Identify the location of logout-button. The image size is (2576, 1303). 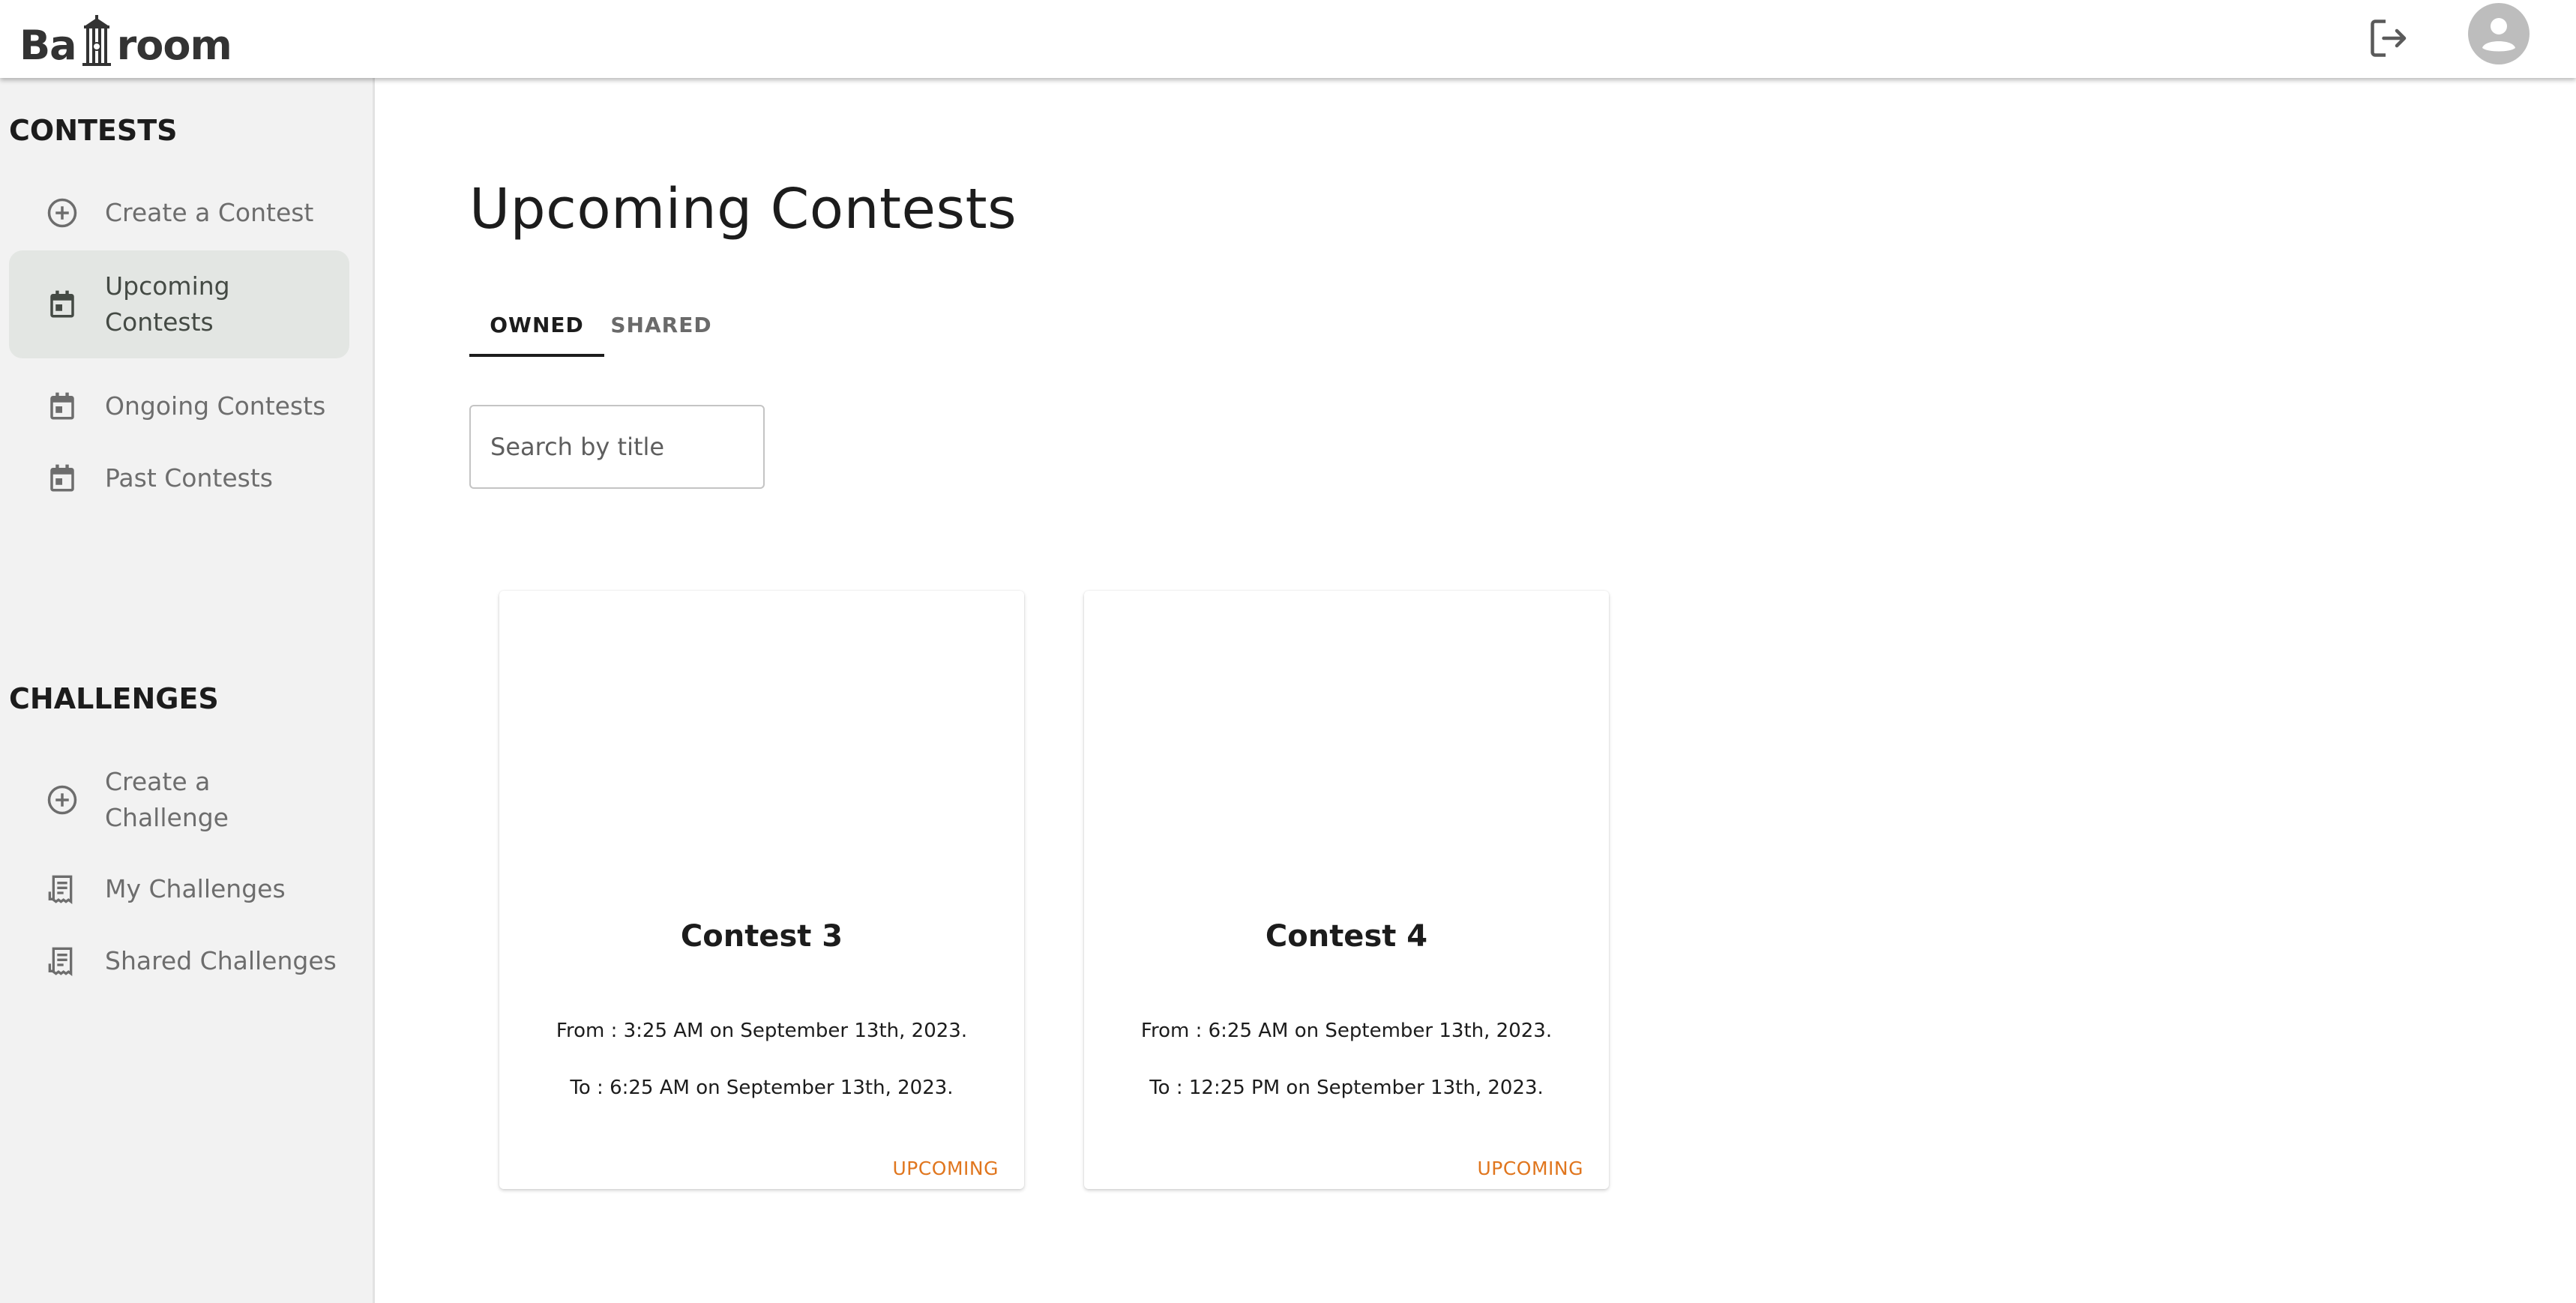
(2390, 38).